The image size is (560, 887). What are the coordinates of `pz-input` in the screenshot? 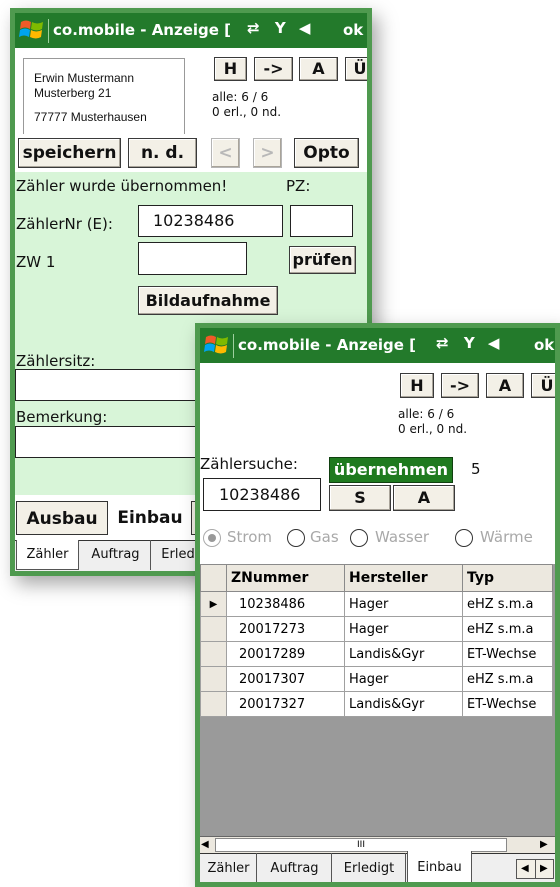 It's located at (321, 221).